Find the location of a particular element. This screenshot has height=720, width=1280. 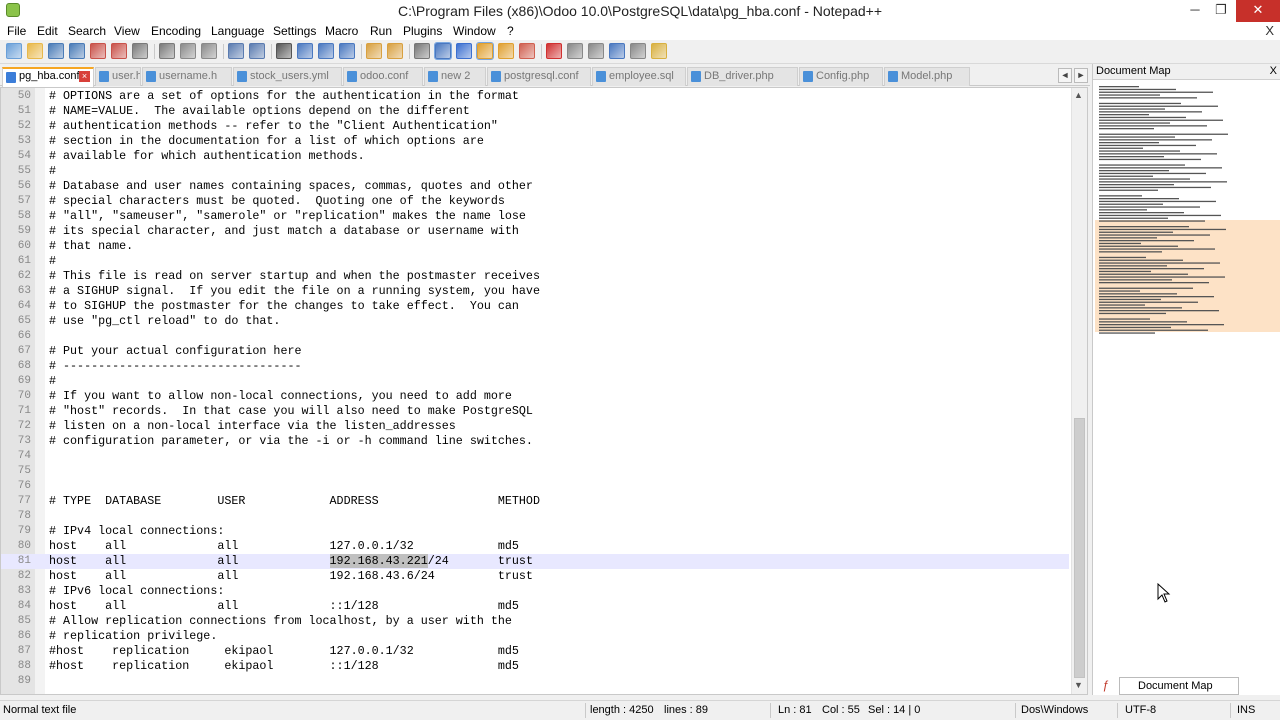

new-file-icon is located at coordinates (14, 51).